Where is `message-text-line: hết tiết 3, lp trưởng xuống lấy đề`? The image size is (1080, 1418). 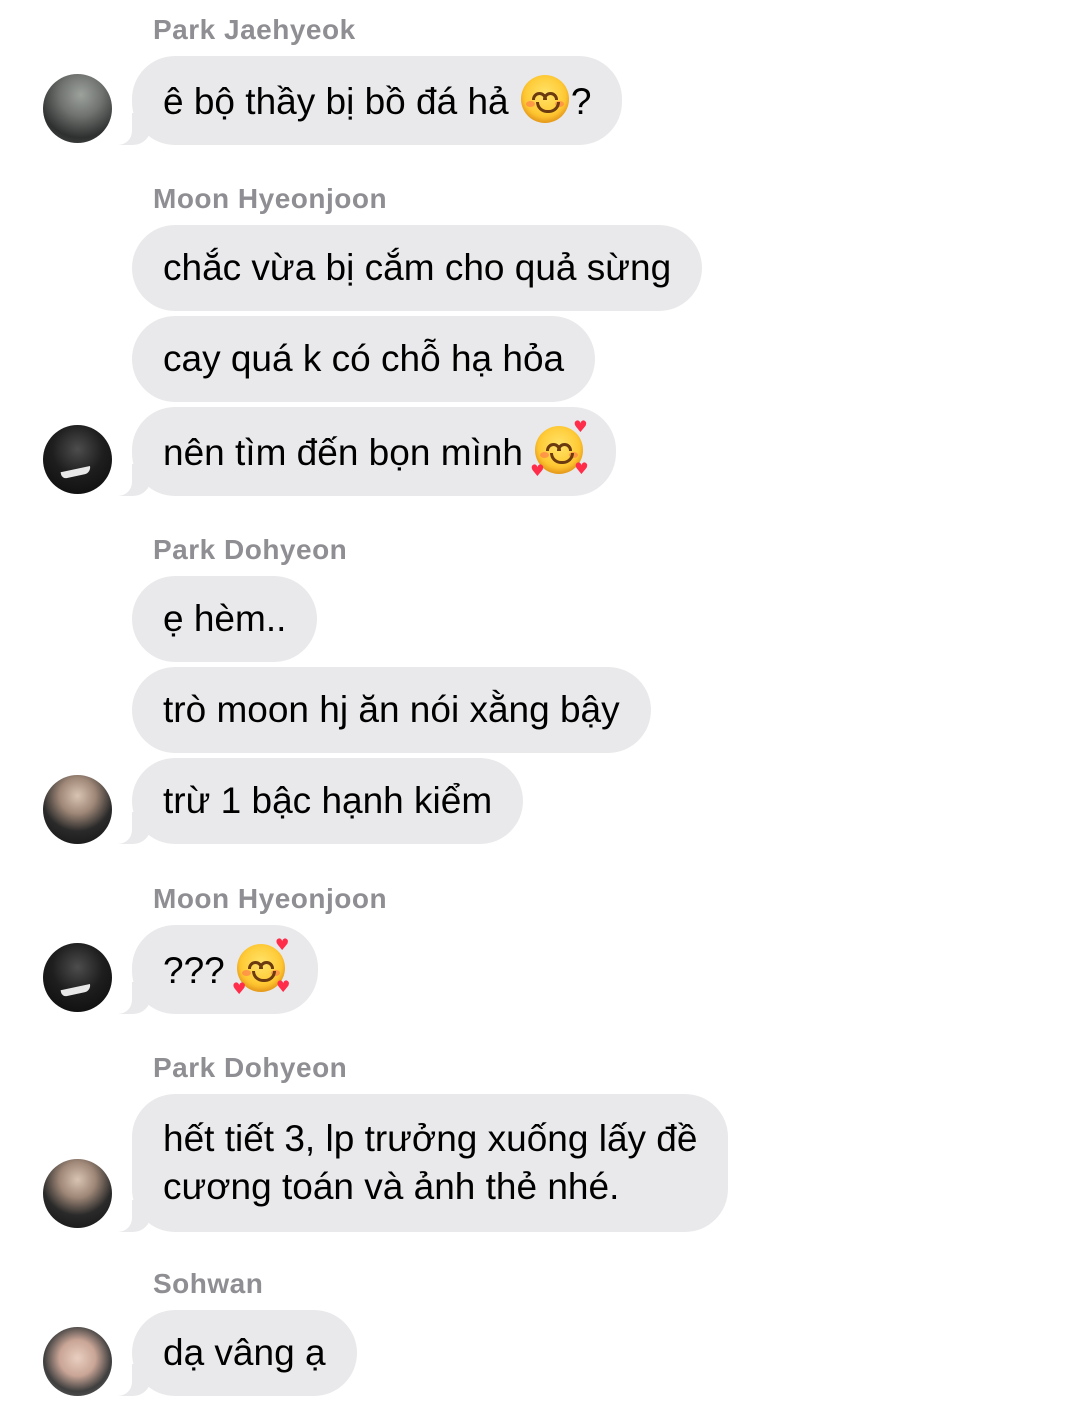
message-text-line: hết tiết 3, lp trưởng xuống lấy đề is located at coordinates (430, 1138).